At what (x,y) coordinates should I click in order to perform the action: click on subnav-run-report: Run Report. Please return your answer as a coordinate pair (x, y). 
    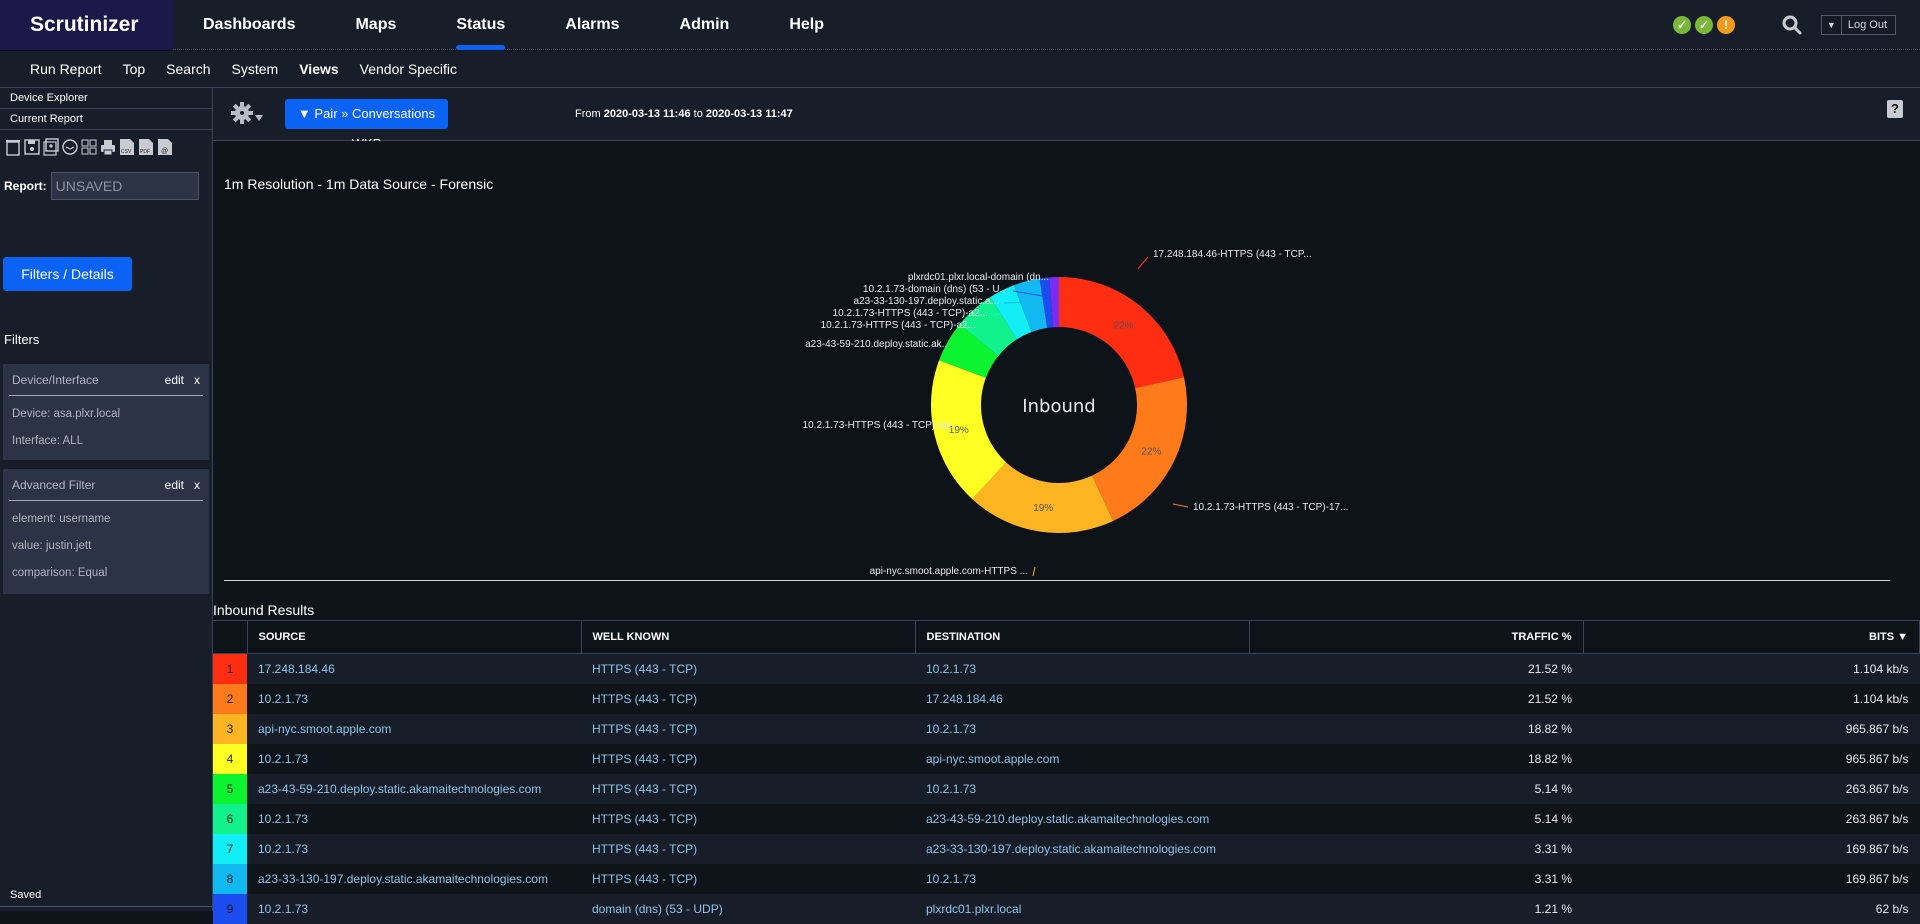
    Looking at the image, I should click on (66, 69).